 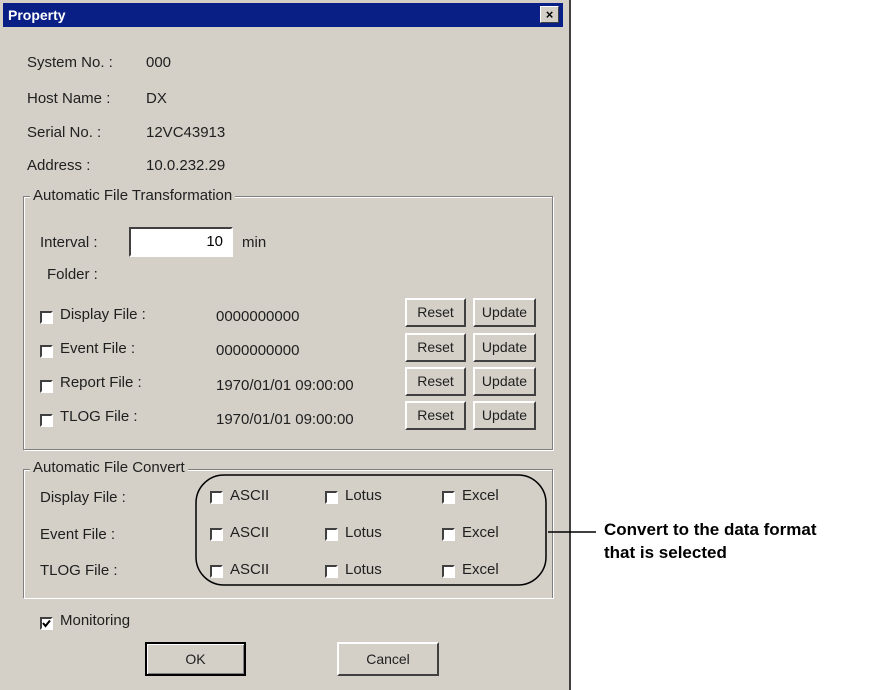 I want to click on callout-overlay, so click(x=395, y=530).